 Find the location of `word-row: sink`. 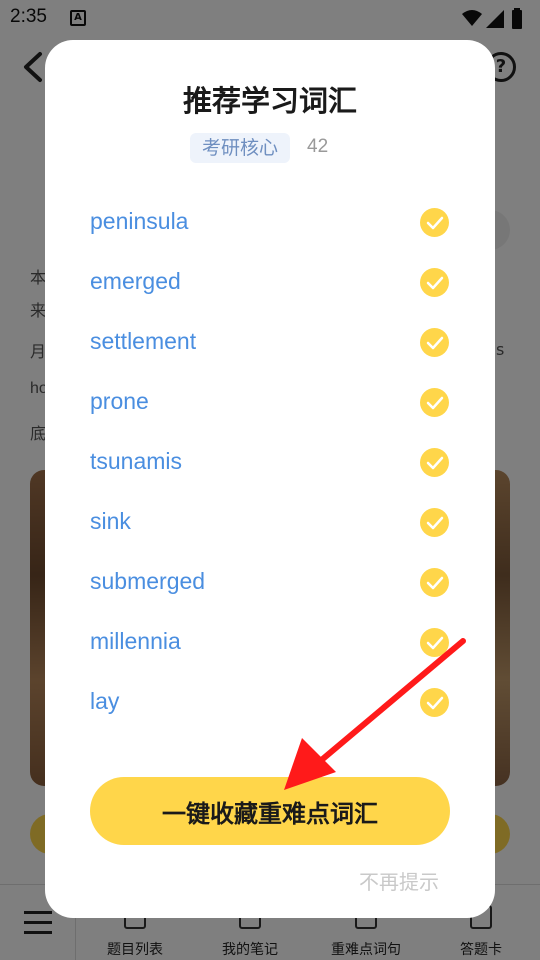

word-row: sink is located at coordinates (270, 522).